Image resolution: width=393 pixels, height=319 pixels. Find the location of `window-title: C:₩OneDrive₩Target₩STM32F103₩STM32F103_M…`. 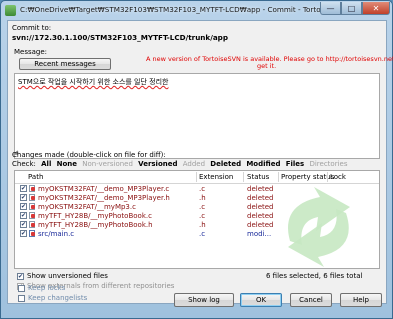

window-title: C:₩OneDrive₩Target₩STM32F103₩STM32F103_M… is located at coordinates (183, 9).